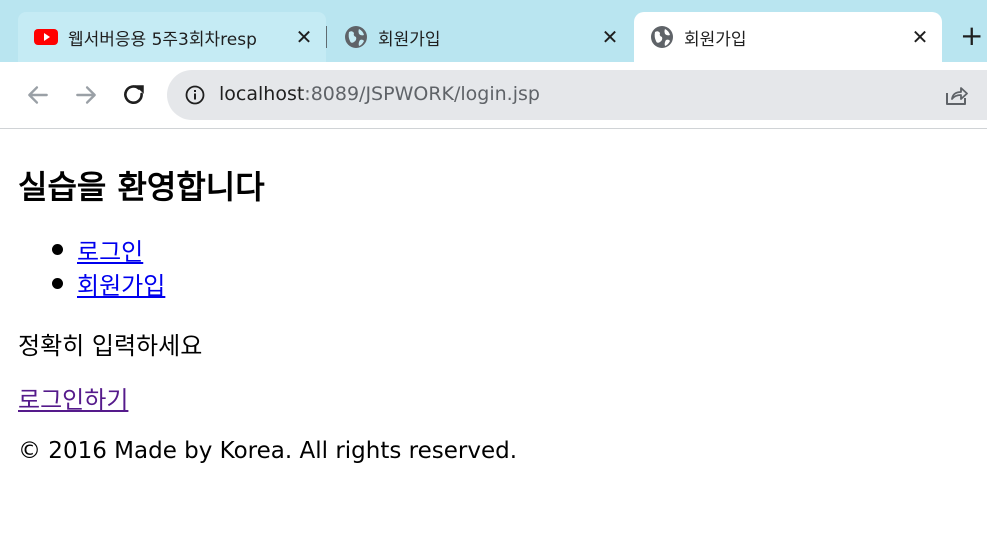  I want to click on tab-youtube: 웹서버응용 5주3회차resp ✕, so click(172, 37).